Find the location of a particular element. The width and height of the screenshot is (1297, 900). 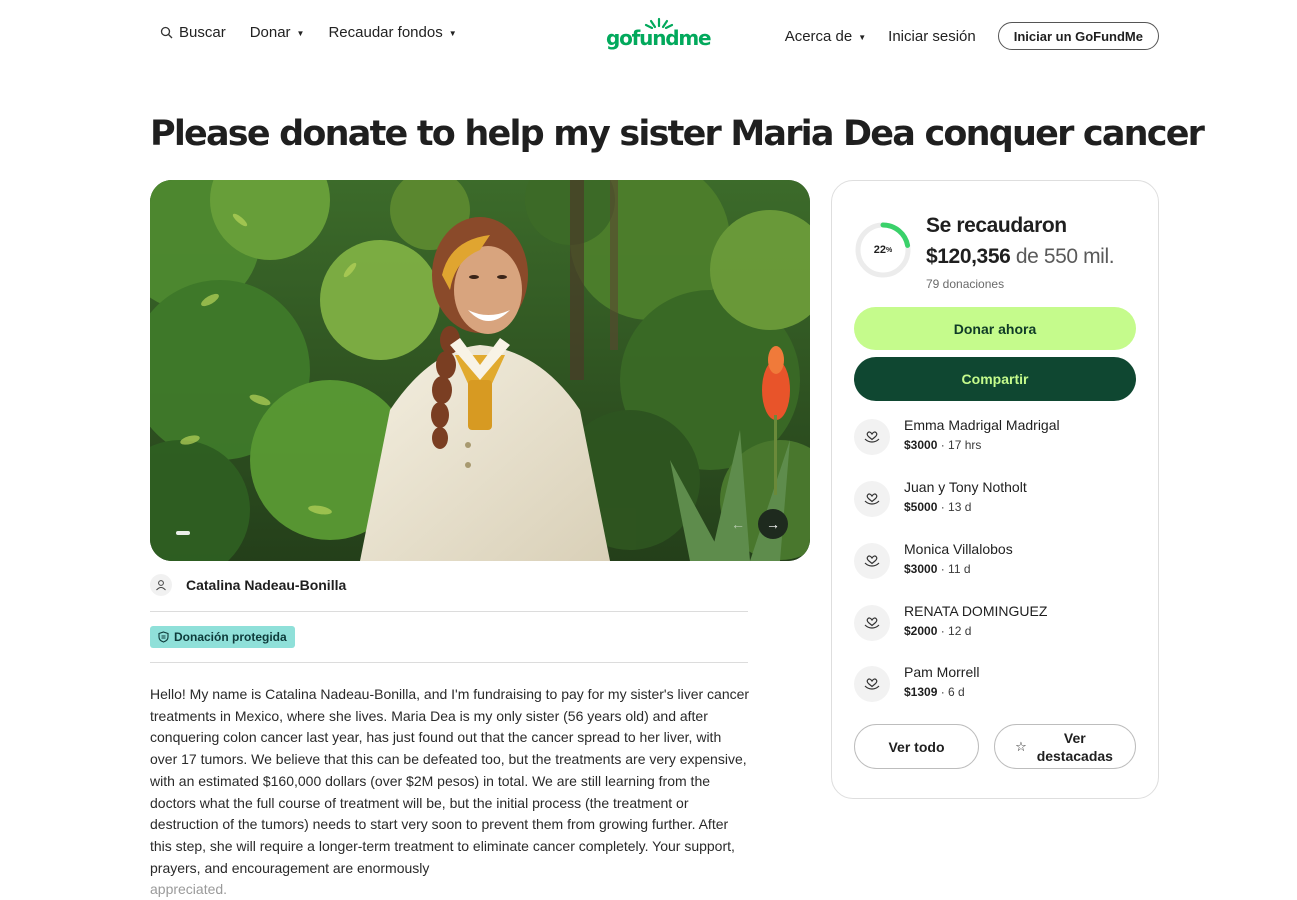

star-icon: ☆ is located at coordinates (1021, 746).